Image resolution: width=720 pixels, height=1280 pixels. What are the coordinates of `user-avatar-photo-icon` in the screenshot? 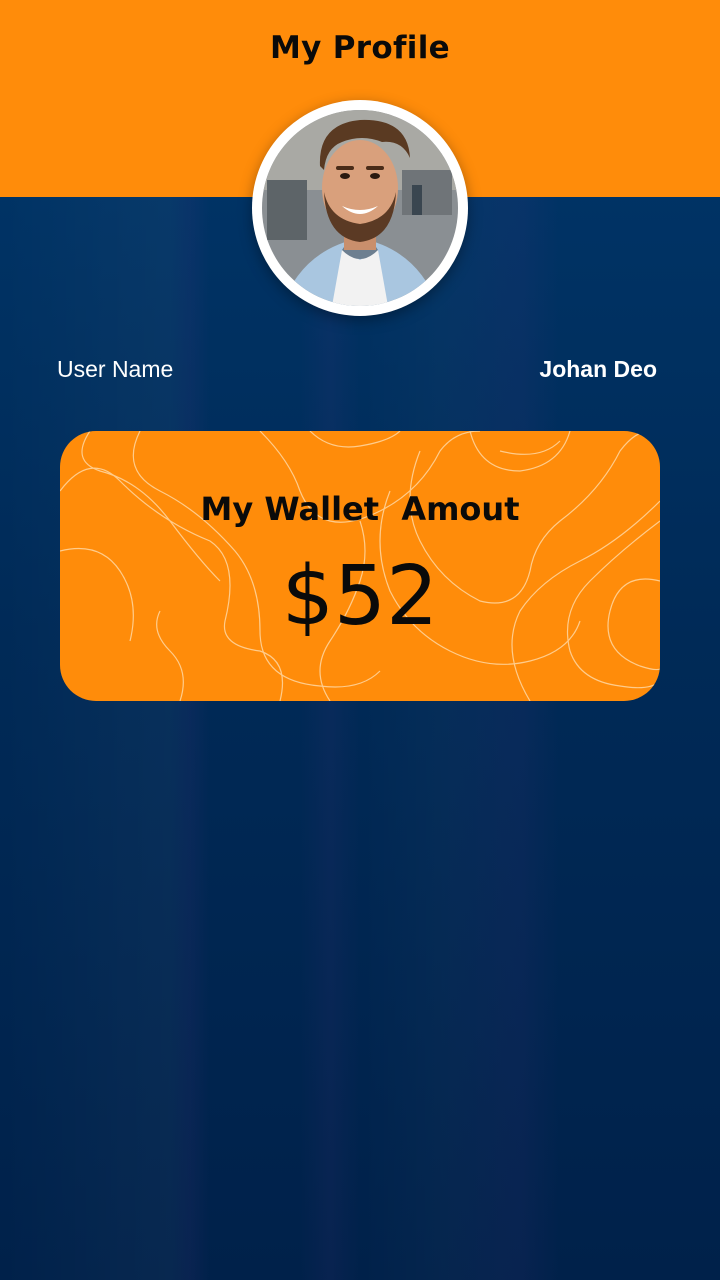 It's located at (360, 208).